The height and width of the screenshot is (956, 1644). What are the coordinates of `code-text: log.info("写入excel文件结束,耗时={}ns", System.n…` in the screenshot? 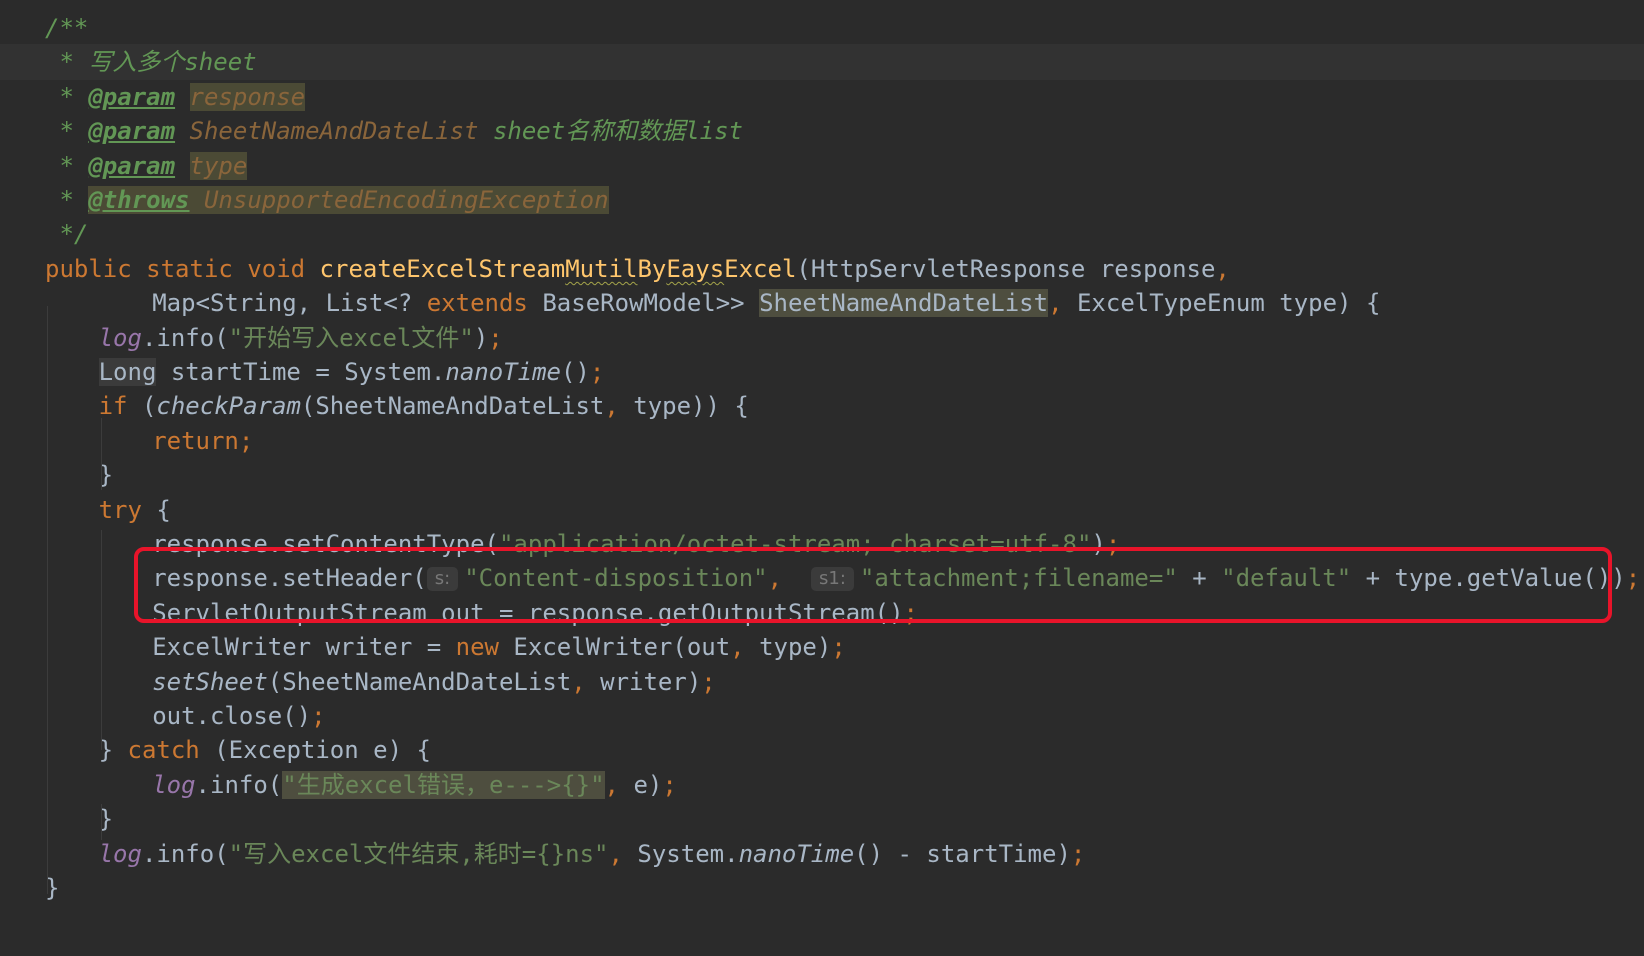 It's located at (592, 854).